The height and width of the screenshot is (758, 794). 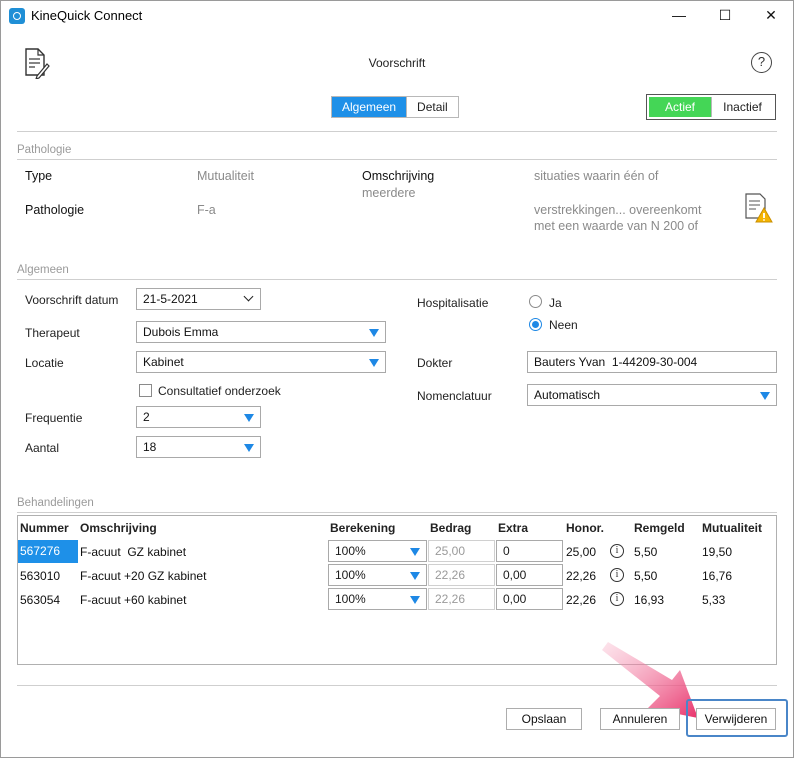 I want to click on nomenclatuur-label: Nomenclatuur, so click(x=454, y=396).